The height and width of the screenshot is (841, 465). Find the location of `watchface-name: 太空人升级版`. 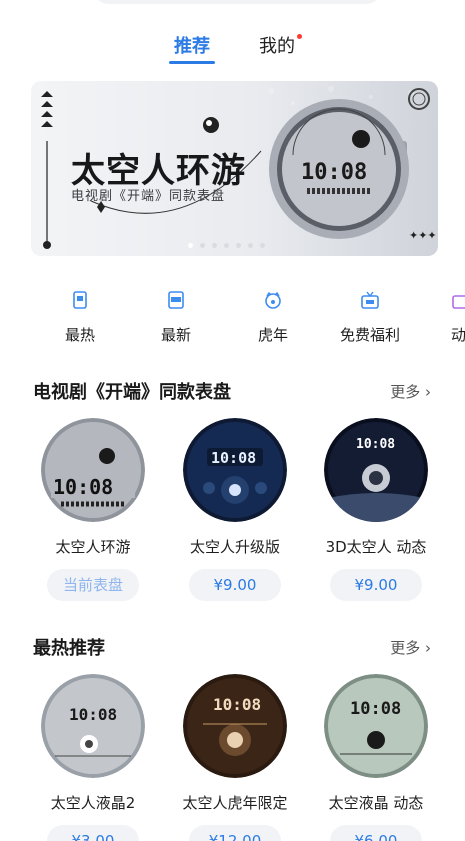

watchface-name: 太空人升级版 is located at coordinates (234, 547).